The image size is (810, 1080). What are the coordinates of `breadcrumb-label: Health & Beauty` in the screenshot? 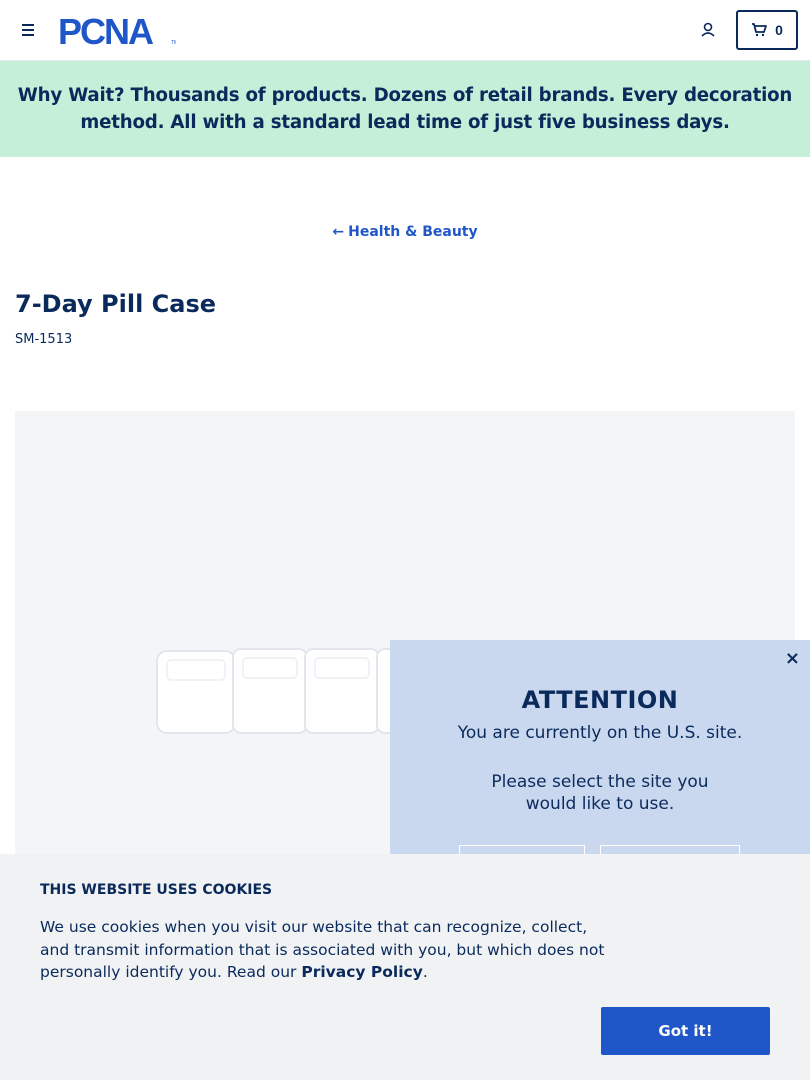 It's located at (412, 232).